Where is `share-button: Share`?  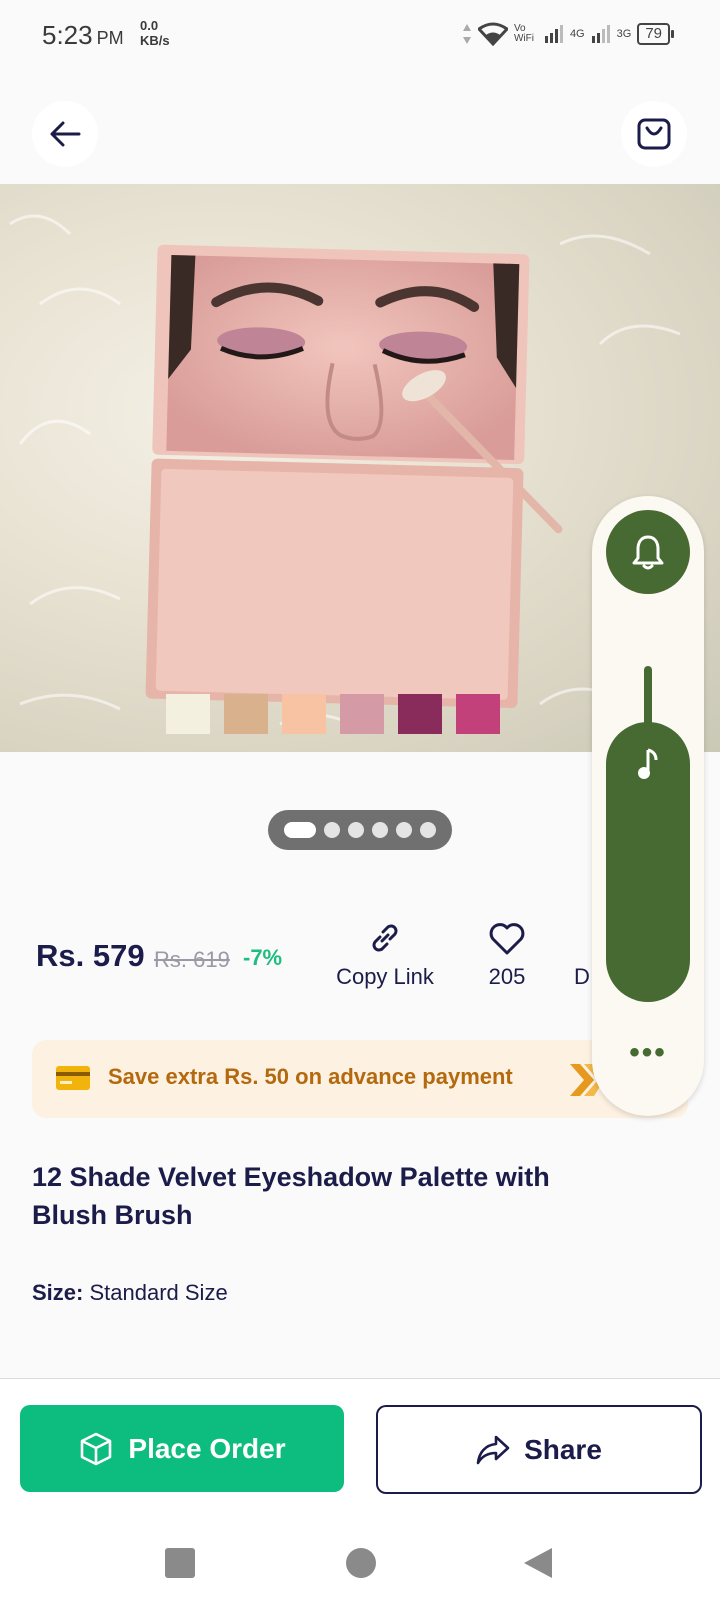 share-button: Share is located at coordinates (539, 1449).